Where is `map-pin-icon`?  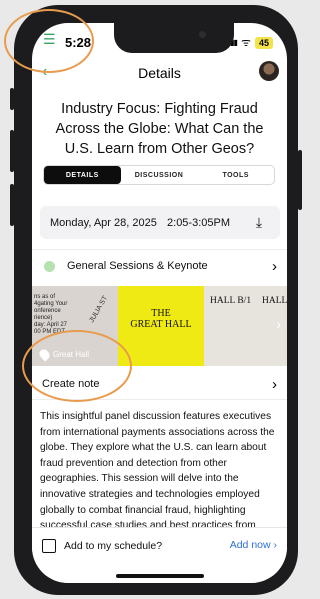 map-pin-icon is located at coordinates (44, 354).